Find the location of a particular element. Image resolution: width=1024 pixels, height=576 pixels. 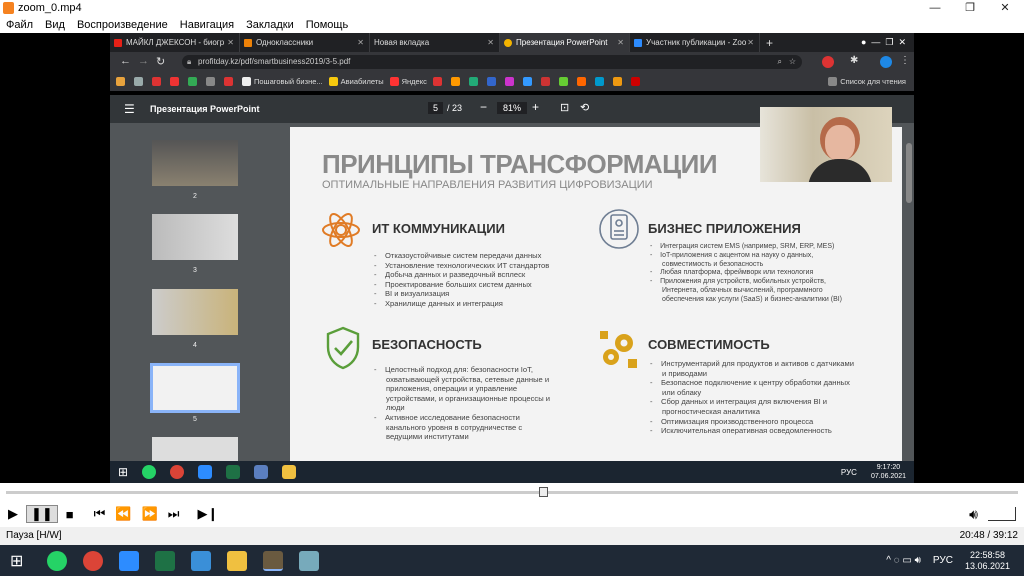

zoom-out-icon: − is located at coordinates (483, 107).